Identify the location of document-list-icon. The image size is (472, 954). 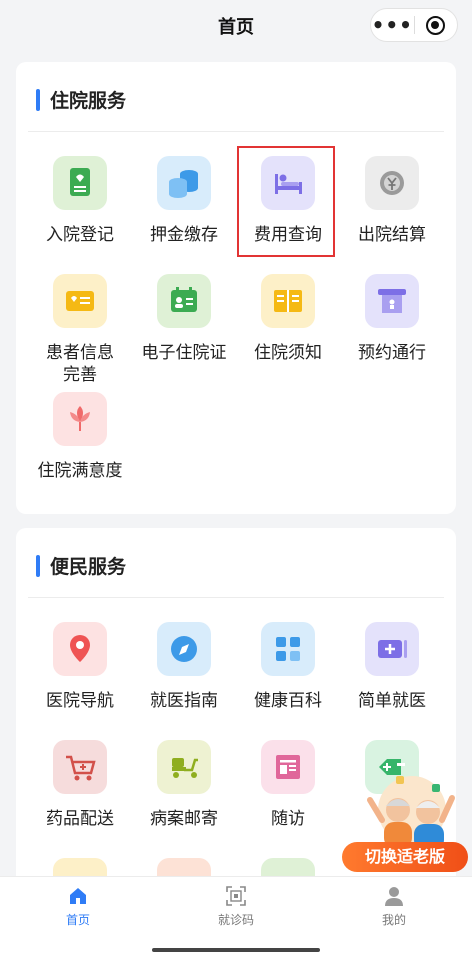
(288, 767).